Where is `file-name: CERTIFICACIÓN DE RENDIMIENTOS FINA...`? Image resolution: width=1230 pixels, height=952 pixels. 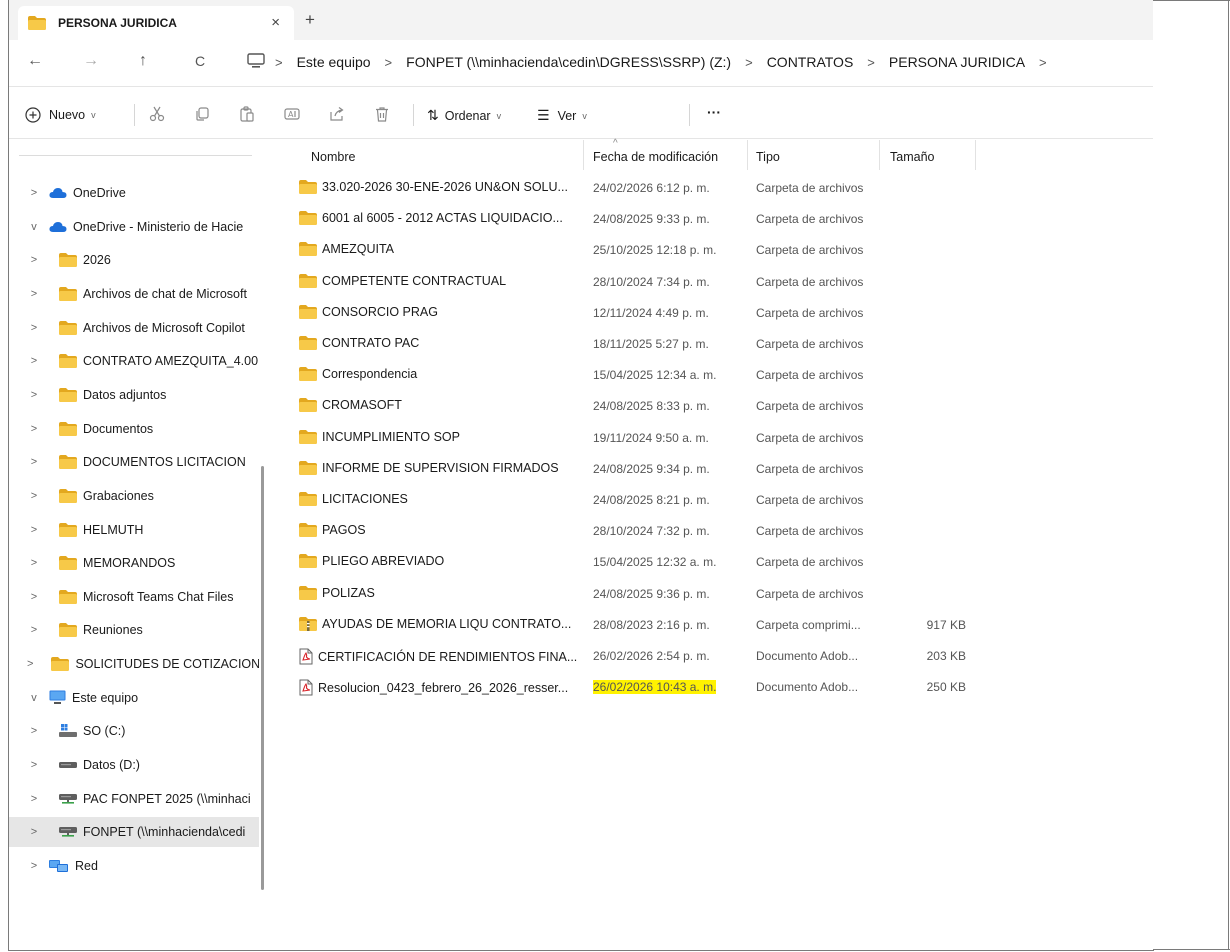 file-name: CERTIFICACIÓN DE RENDIMIENTOS FINA... is located at coordinates (448, 656).